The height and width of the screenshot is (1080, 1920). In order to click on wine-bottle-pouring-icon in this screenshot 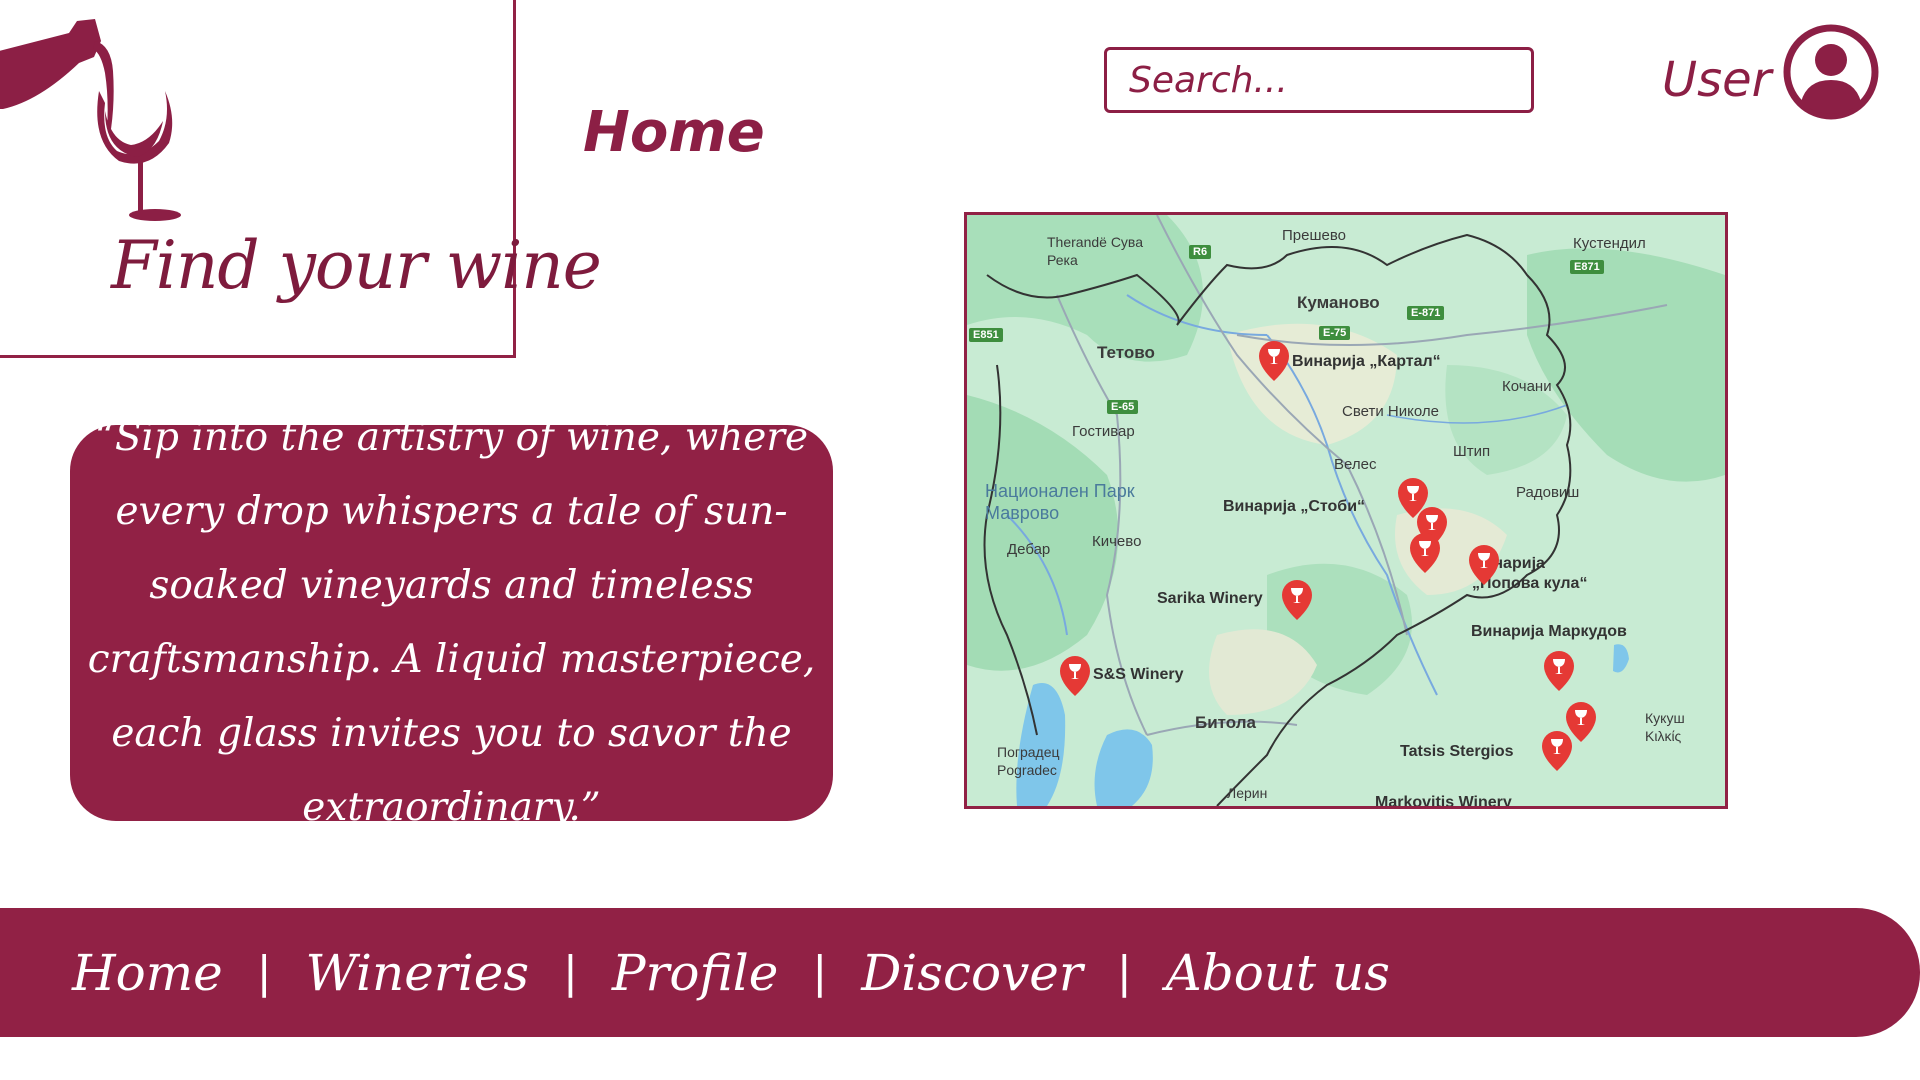, I will do `click(90, 120)`.